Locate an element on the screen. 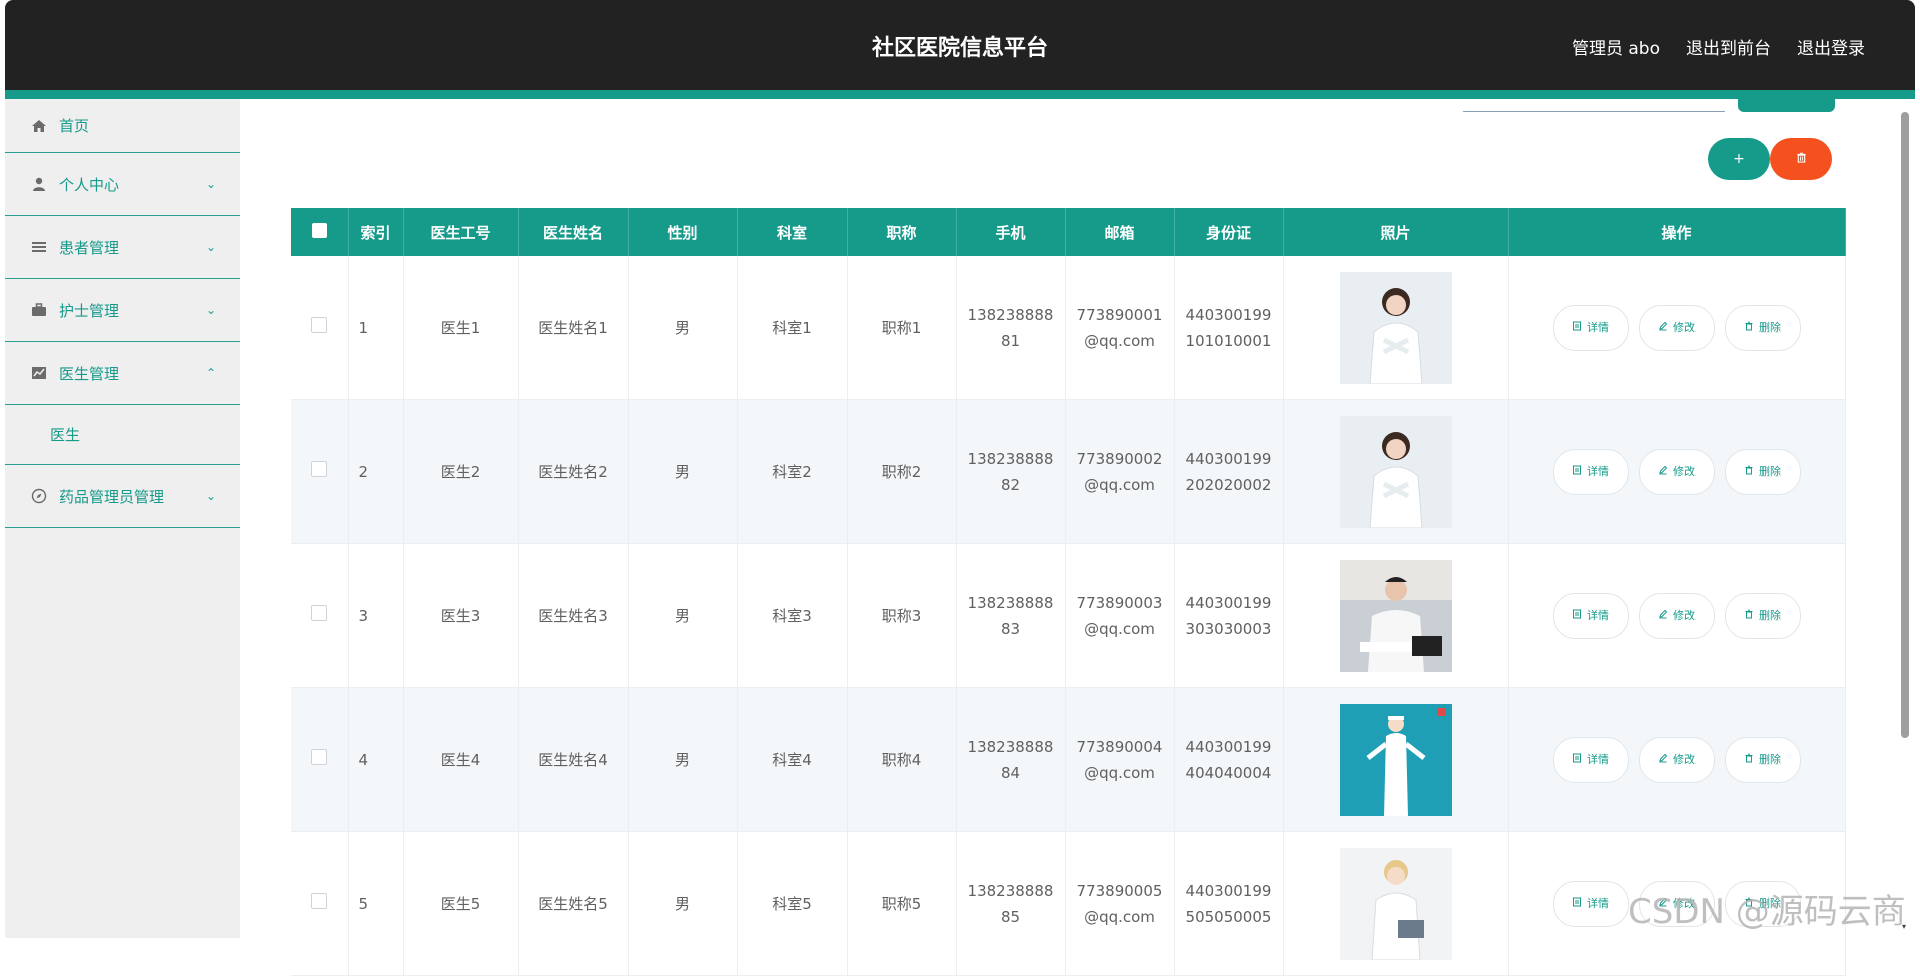  cell-doctor-id: 医生1 is located at coordinates (461, 328).